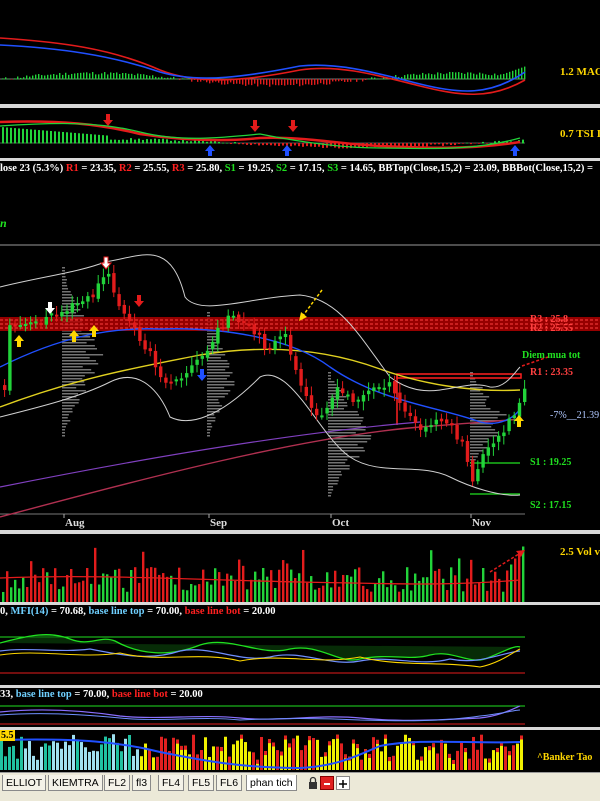  I want to click on remove-sheet-icon, so click(327, 783).